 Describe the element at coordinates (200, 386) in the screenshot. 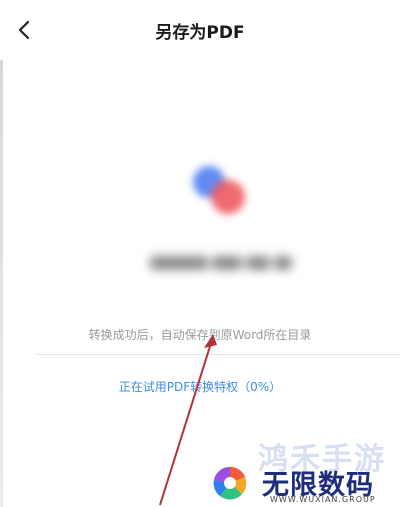

I see `pdf-trial-link: 正在试用PDF转换特权（0%）` at that location.